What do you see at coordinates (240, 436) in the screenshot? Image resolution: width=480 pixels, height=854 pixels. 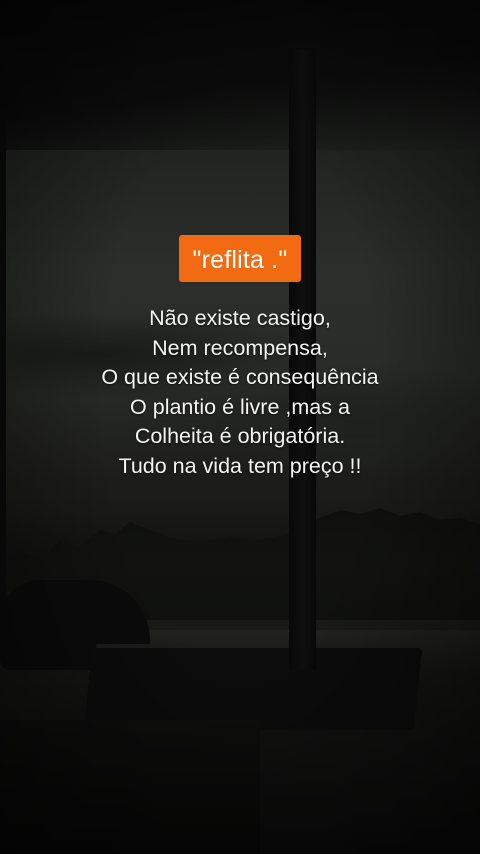 I see `quote-line: Colheita é obrigatória.` at bounding box center [240, 436].